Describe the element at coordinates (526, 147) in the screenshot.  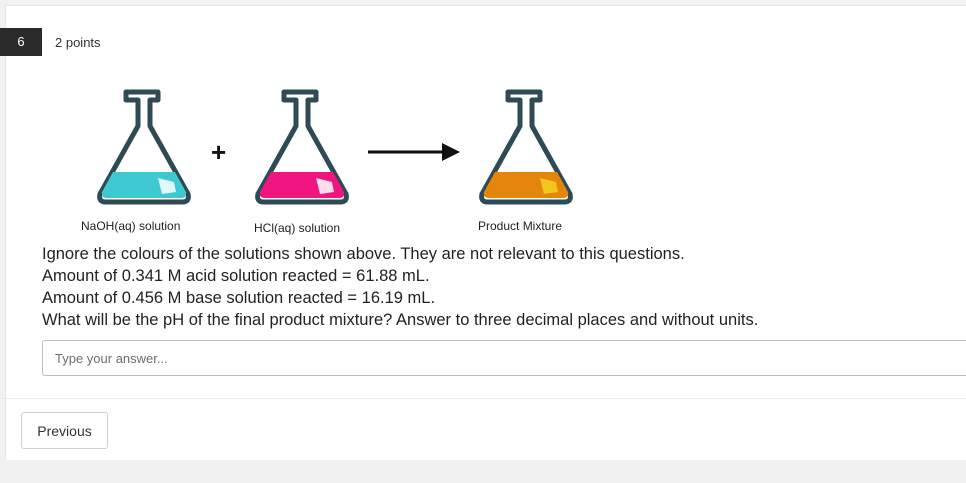
I see `product-flask-icon` at that location.